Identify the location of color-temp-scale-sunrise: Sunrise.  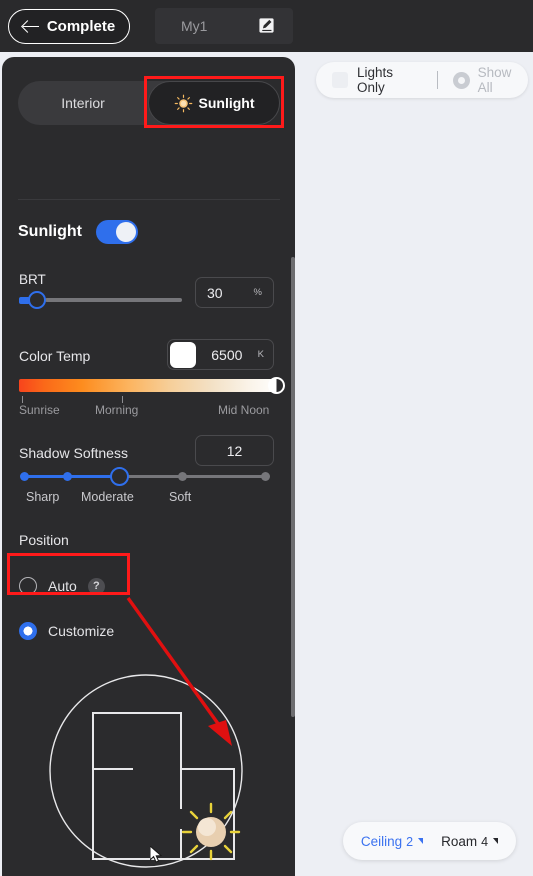
(39, 410).